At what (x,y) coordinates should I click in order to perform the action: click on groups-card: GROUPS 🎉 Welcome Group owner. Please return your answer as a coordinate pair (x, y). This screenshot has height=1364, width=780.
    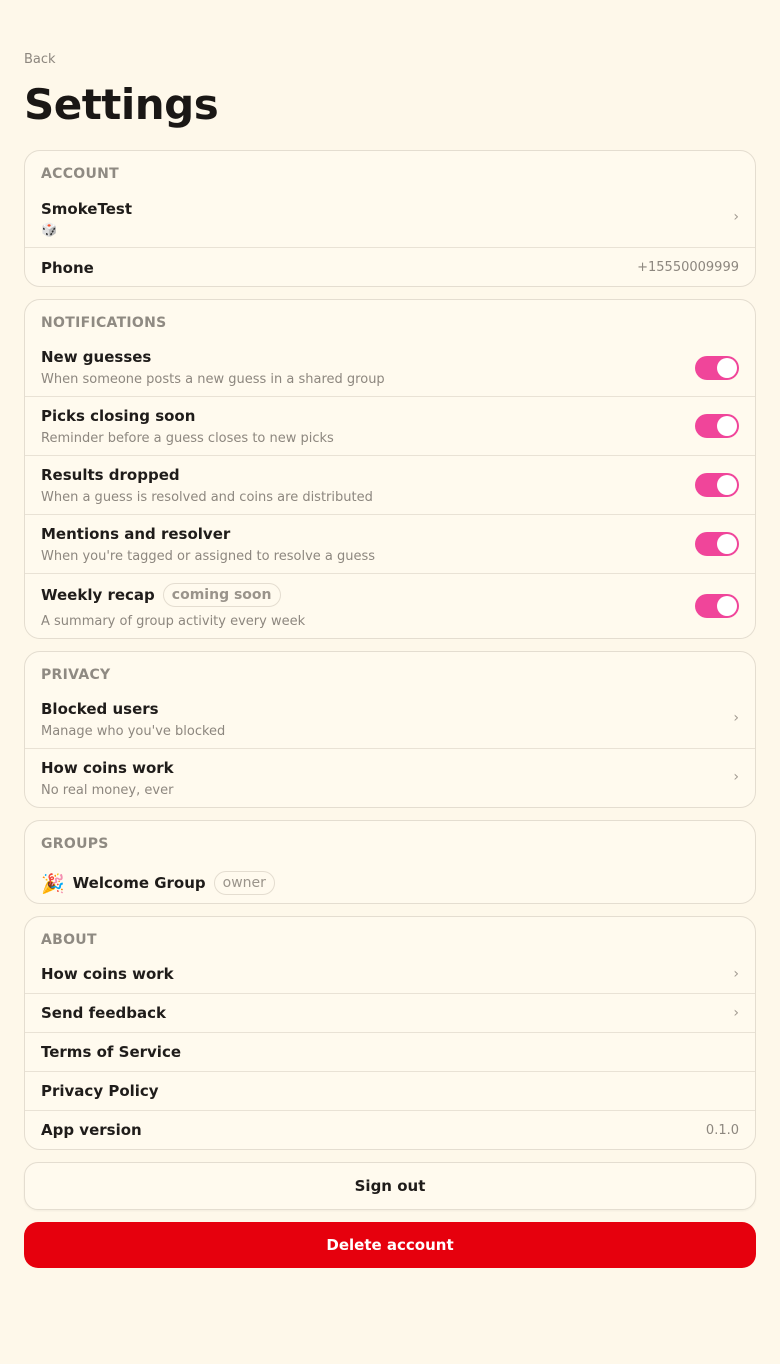
    Looking at the image, I should click on (390, 862).